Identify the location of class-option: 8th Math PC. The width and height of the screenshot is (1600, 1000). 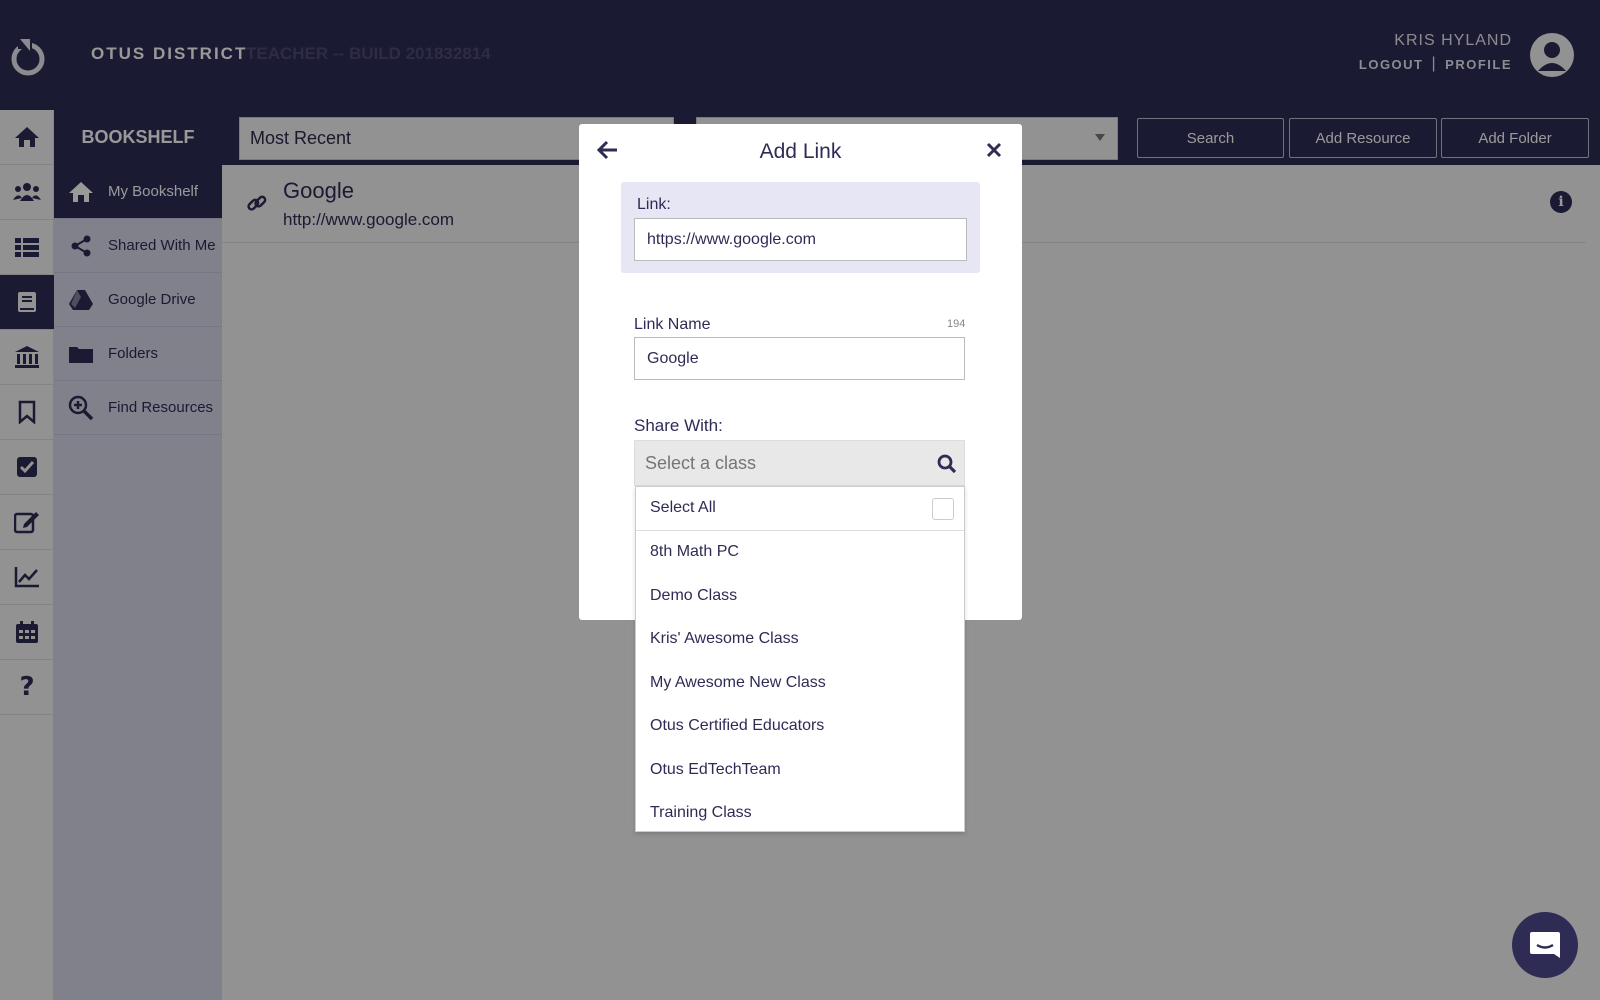
(800, 553).